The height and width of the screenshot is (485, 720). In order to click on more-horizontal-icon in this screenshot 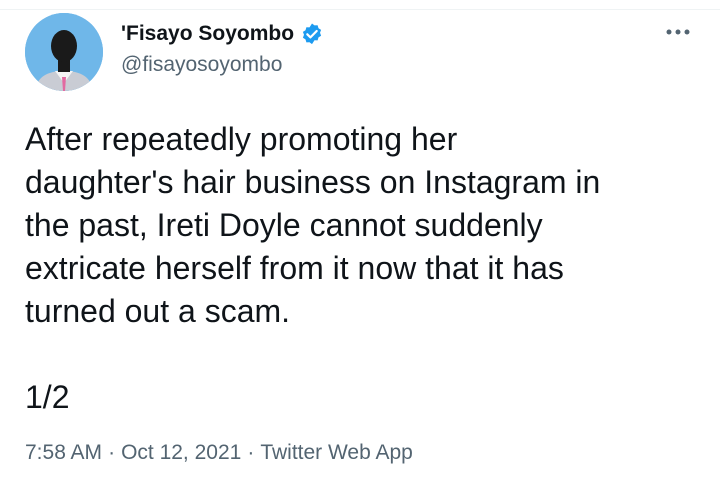, I will do `click(678, 32)`.